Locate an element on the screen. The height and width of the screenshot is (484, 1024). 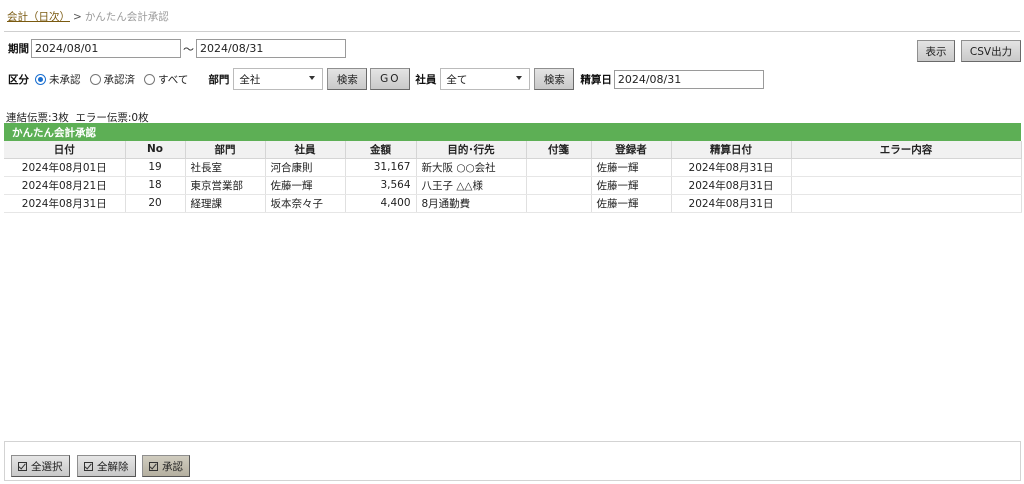
col-dept: 部門 is located at coordinates (225, 150).